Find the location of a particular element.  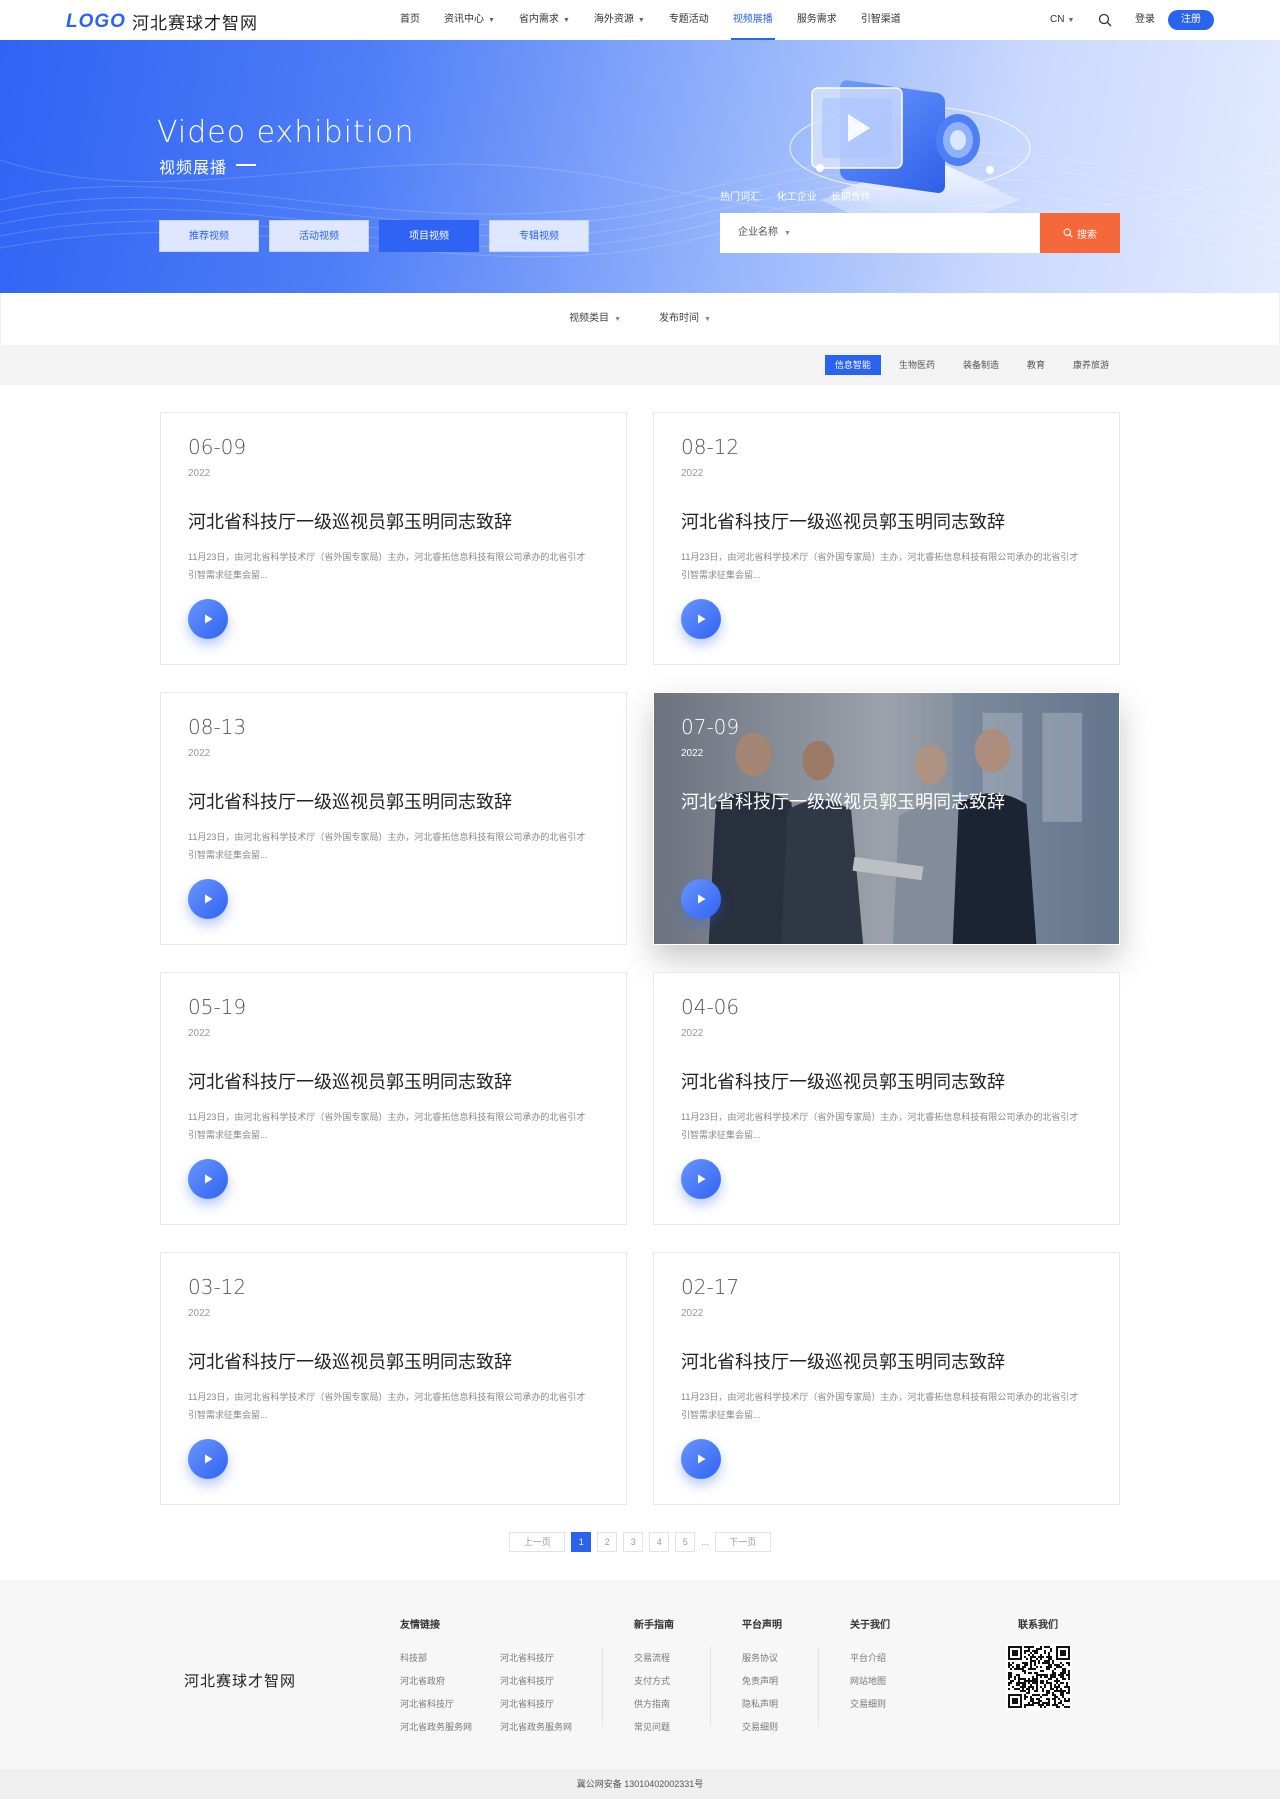

footer-link: 河北省政府 is located at coordinates (436, 1681).